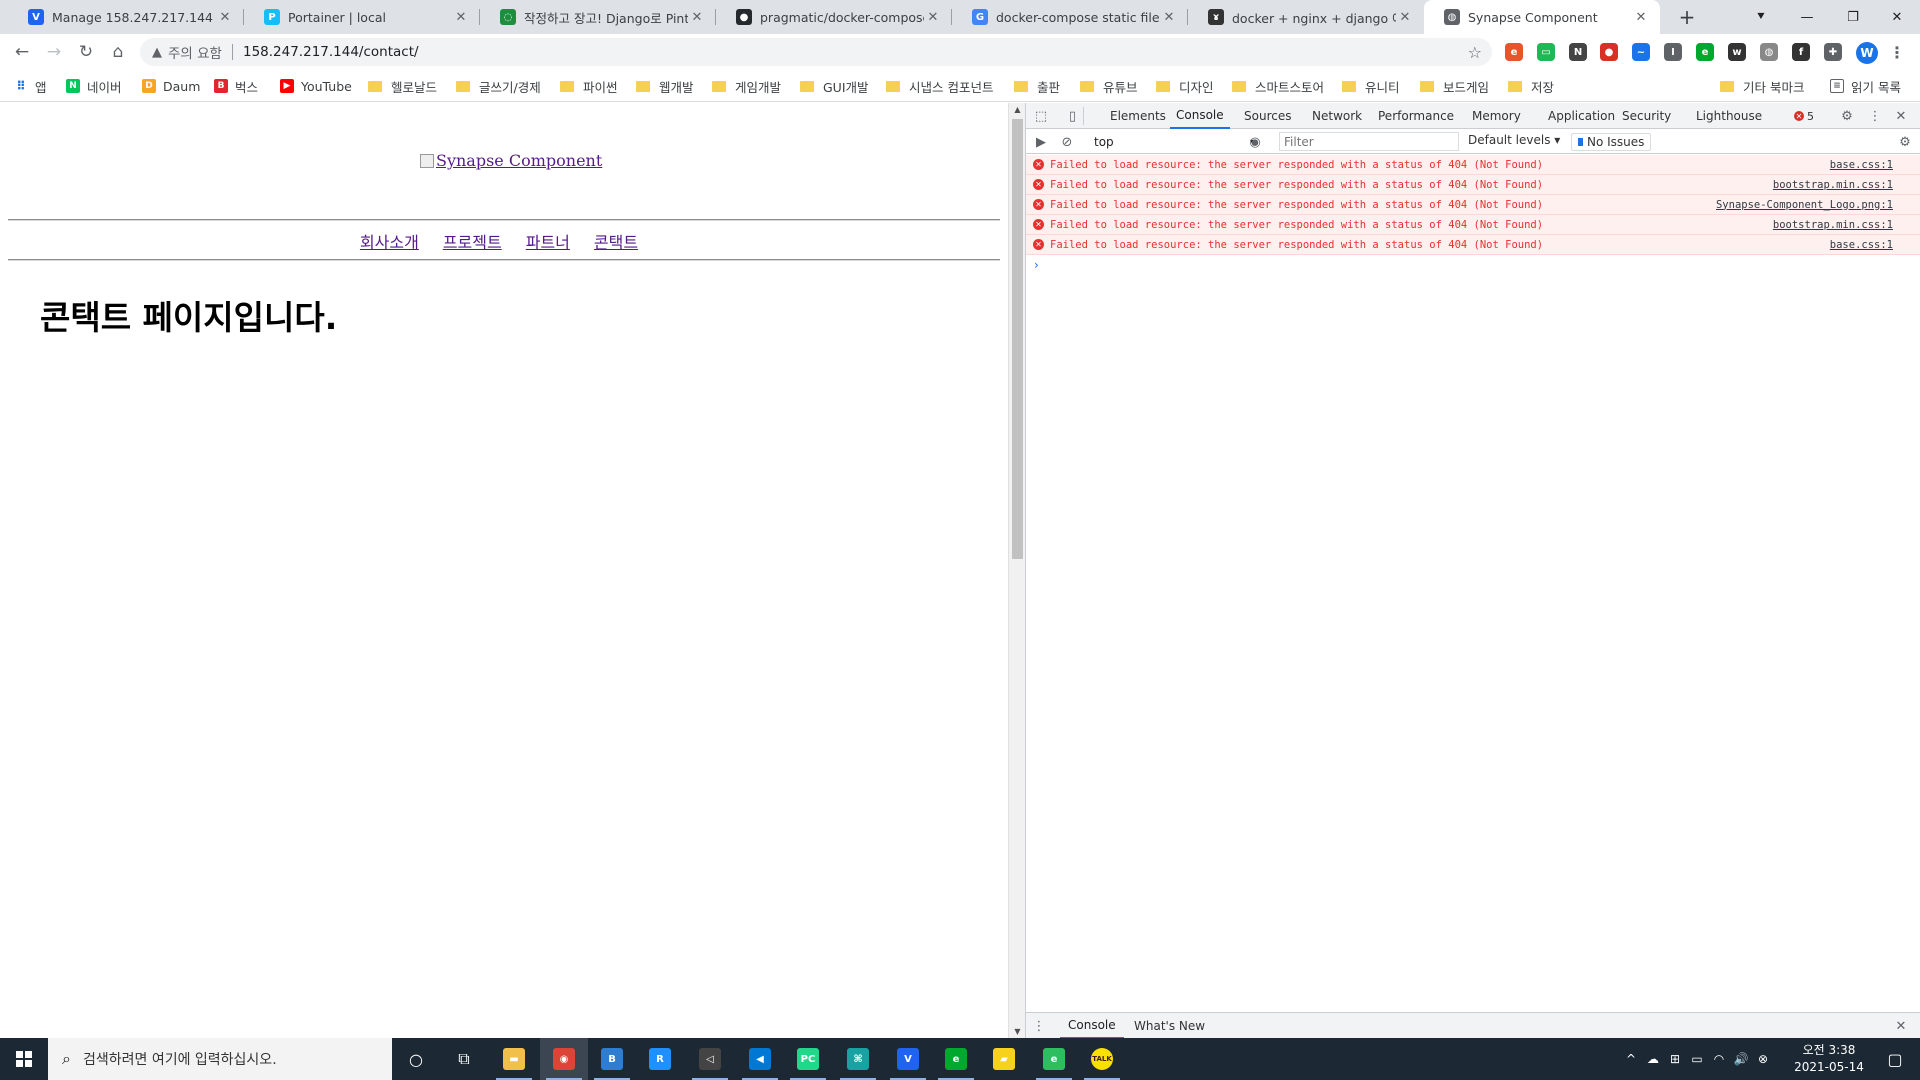  Describe the element at coordinates (760, 1059) in the screenshot. I see `vscode-taskbar-button: ◀` at that location.